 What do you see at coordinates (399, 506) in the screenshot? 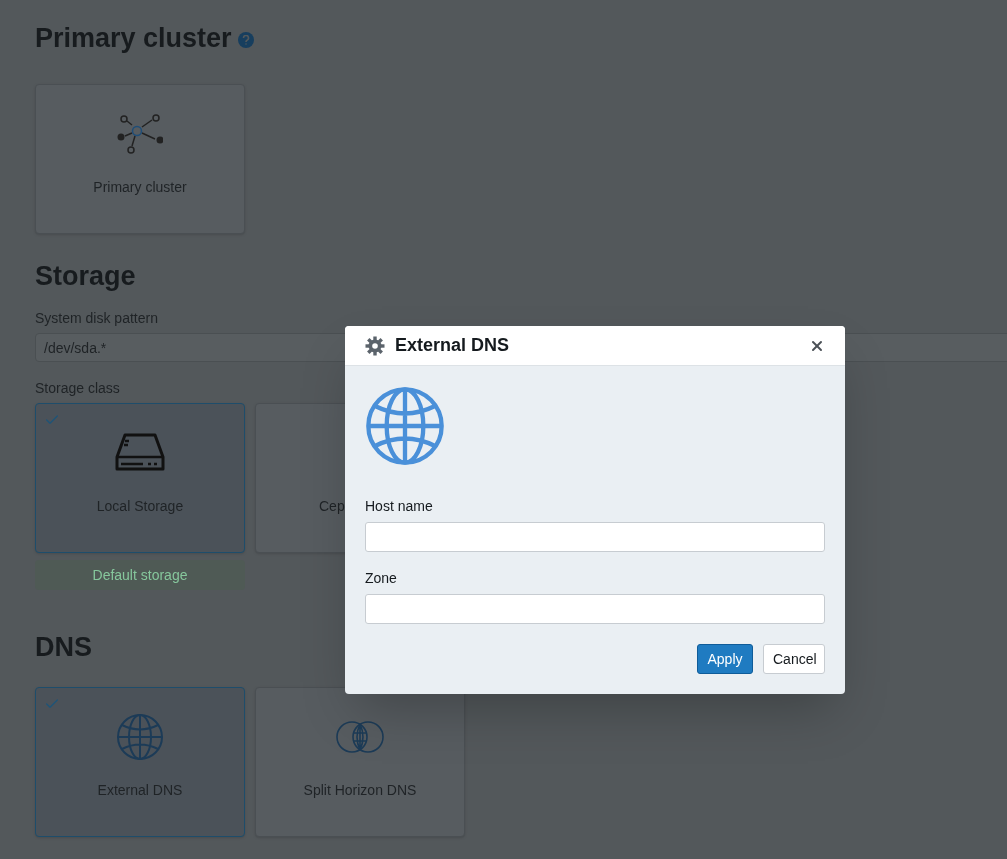
I see `field-label: Host name` at bounding box center [399, 506].